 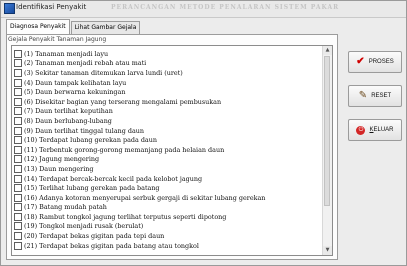 I want to click on symptom-item: (13) Daun mengering, so click(x=168, y=169).